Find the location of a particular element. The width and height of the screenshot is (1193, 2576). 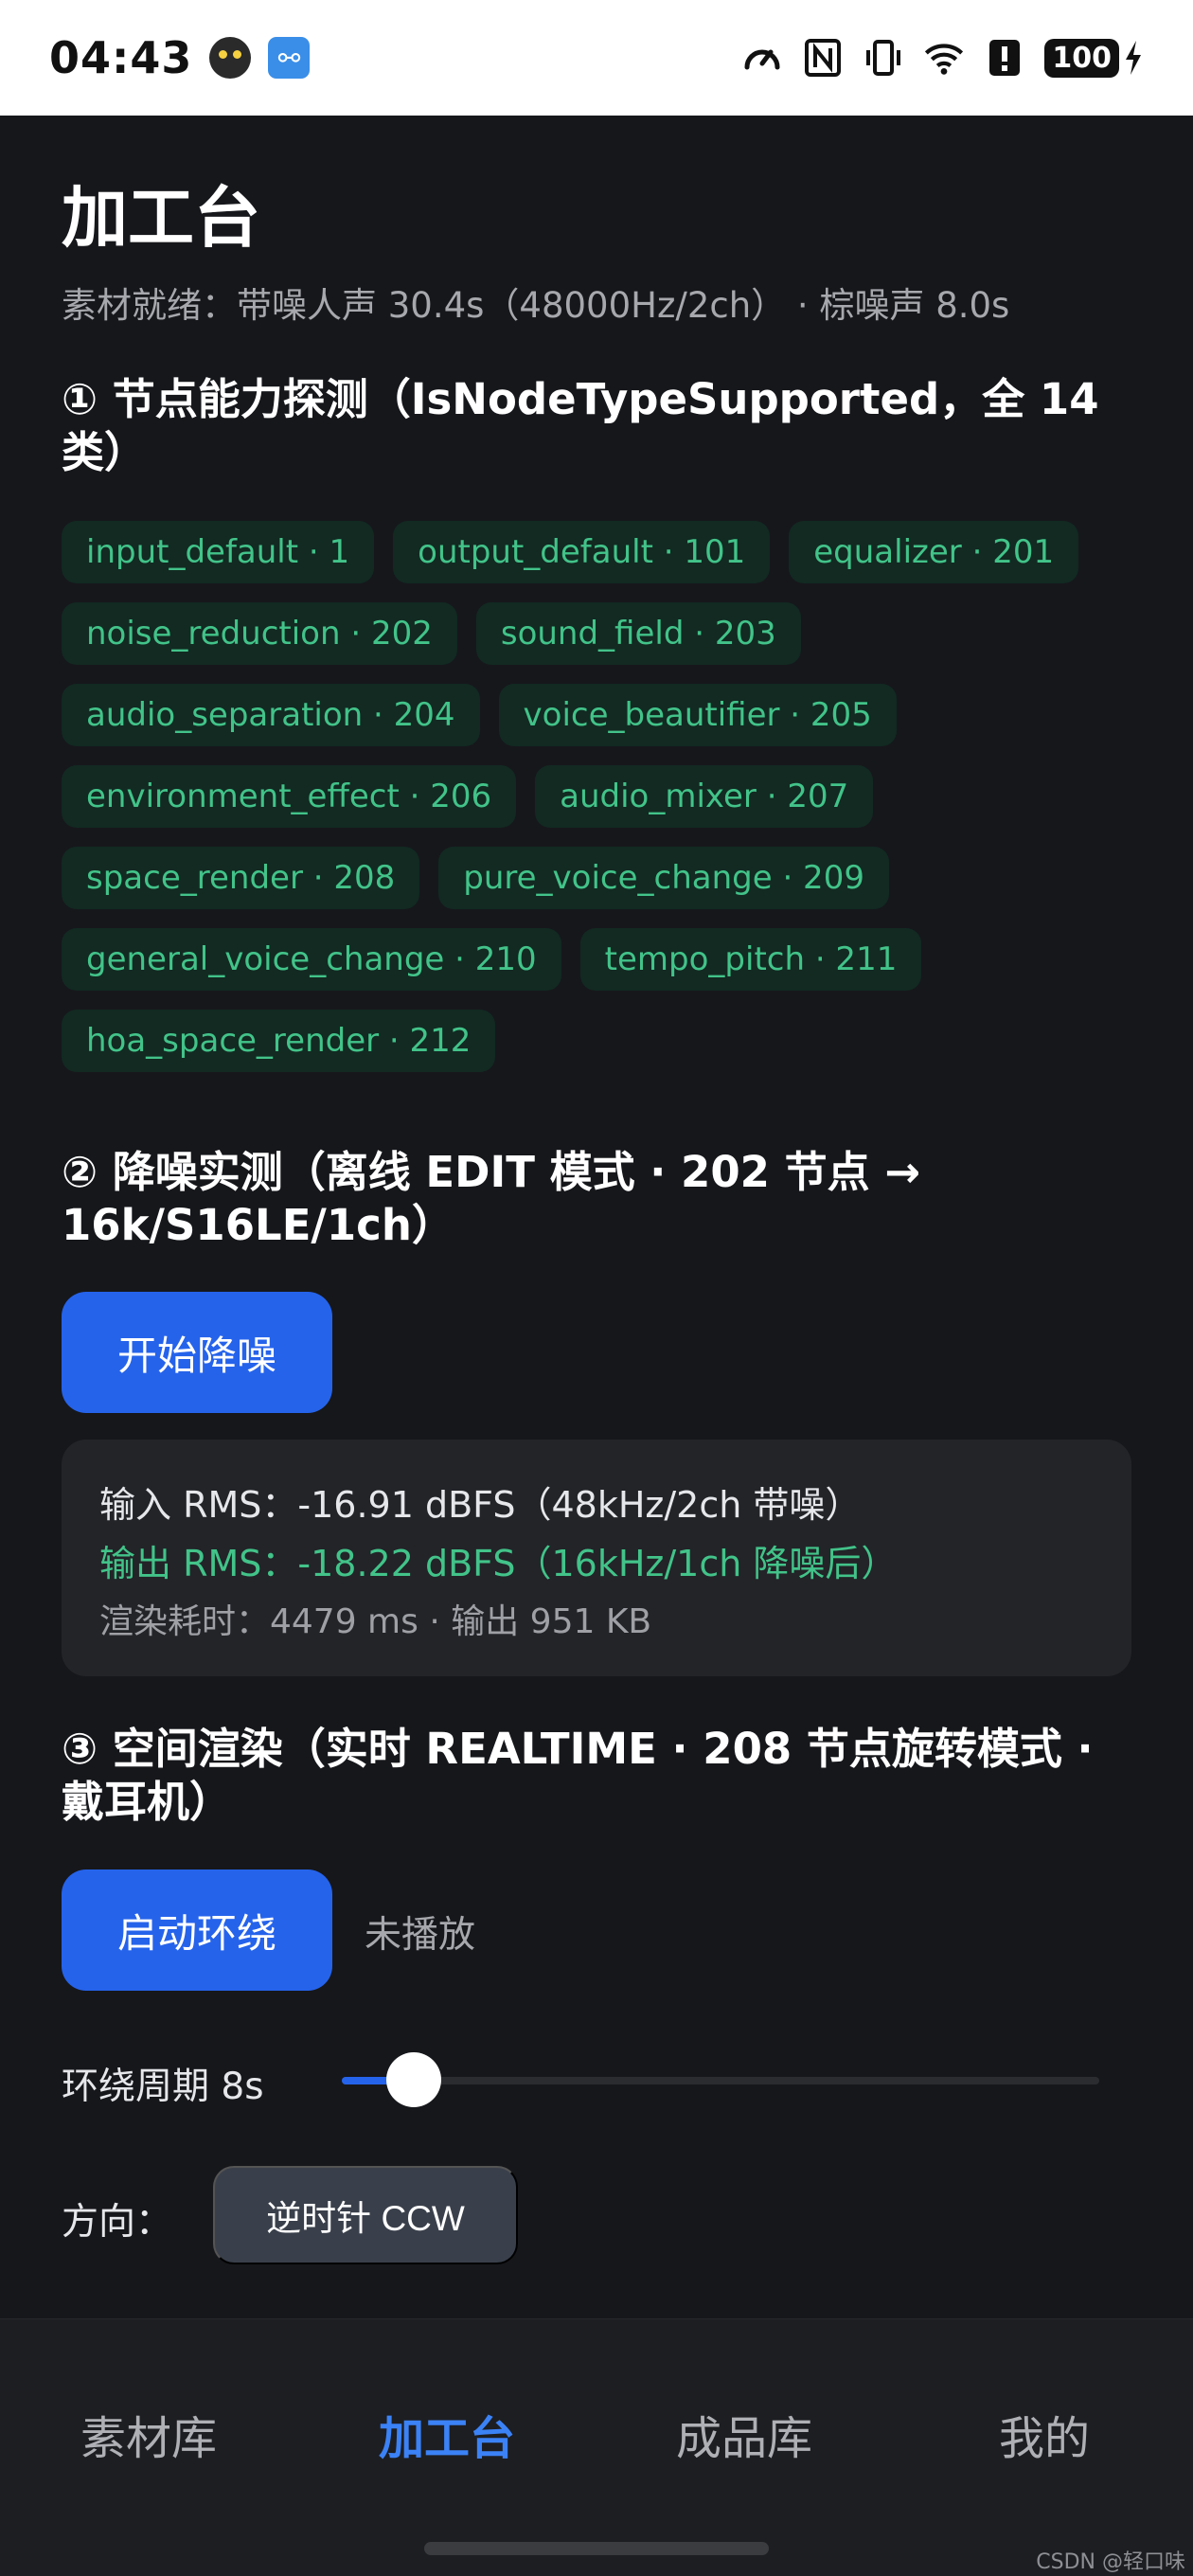

node-chip: equalizer · 201 is located at coordinates (934, 552).